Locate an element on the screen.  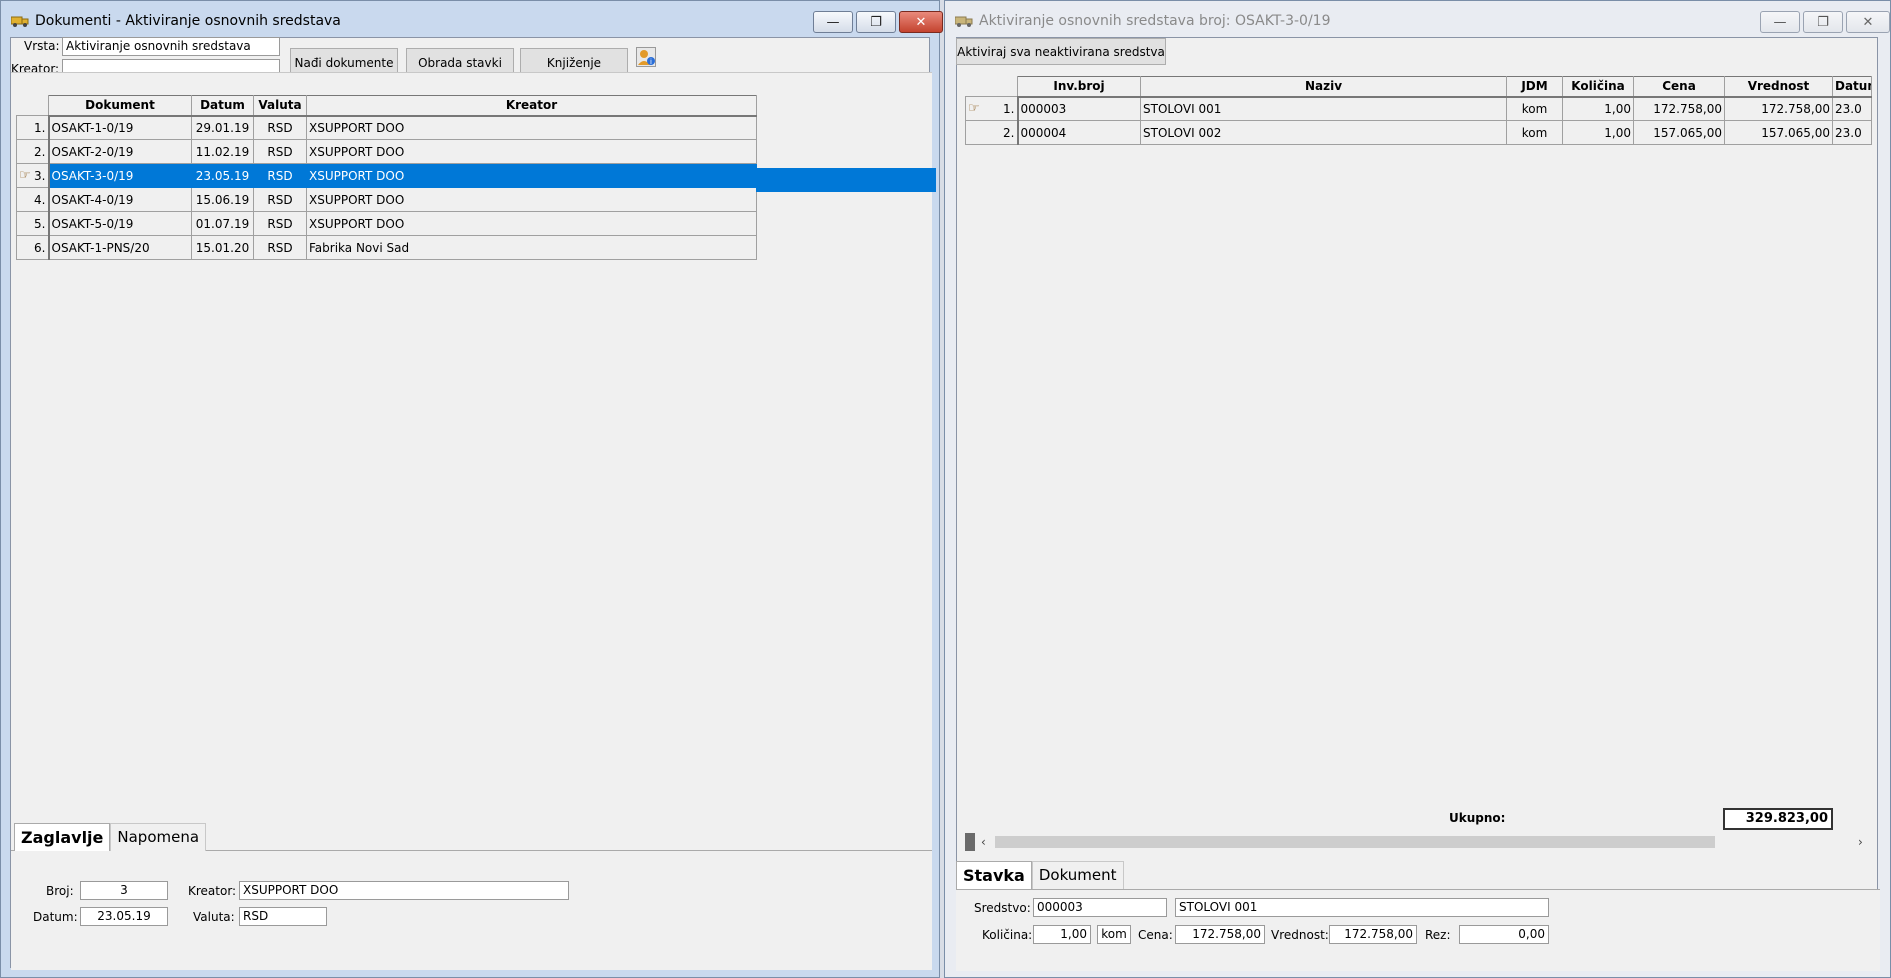
pointing-hand-icon: ☞ is located at coordinates (25, 175).